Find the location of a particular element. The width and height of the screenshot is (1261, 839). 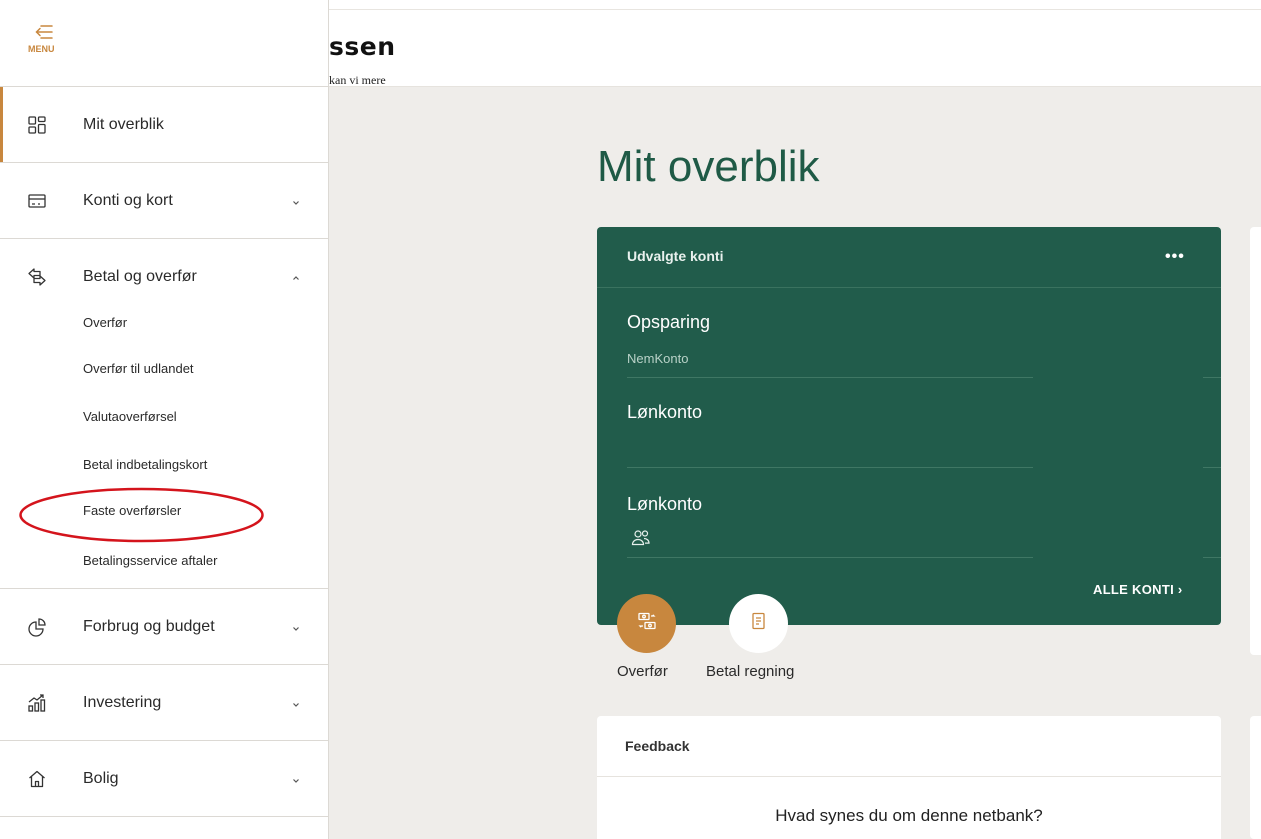

accounts-card-title: Udvalgte konti is located at coordinates (675, 256).